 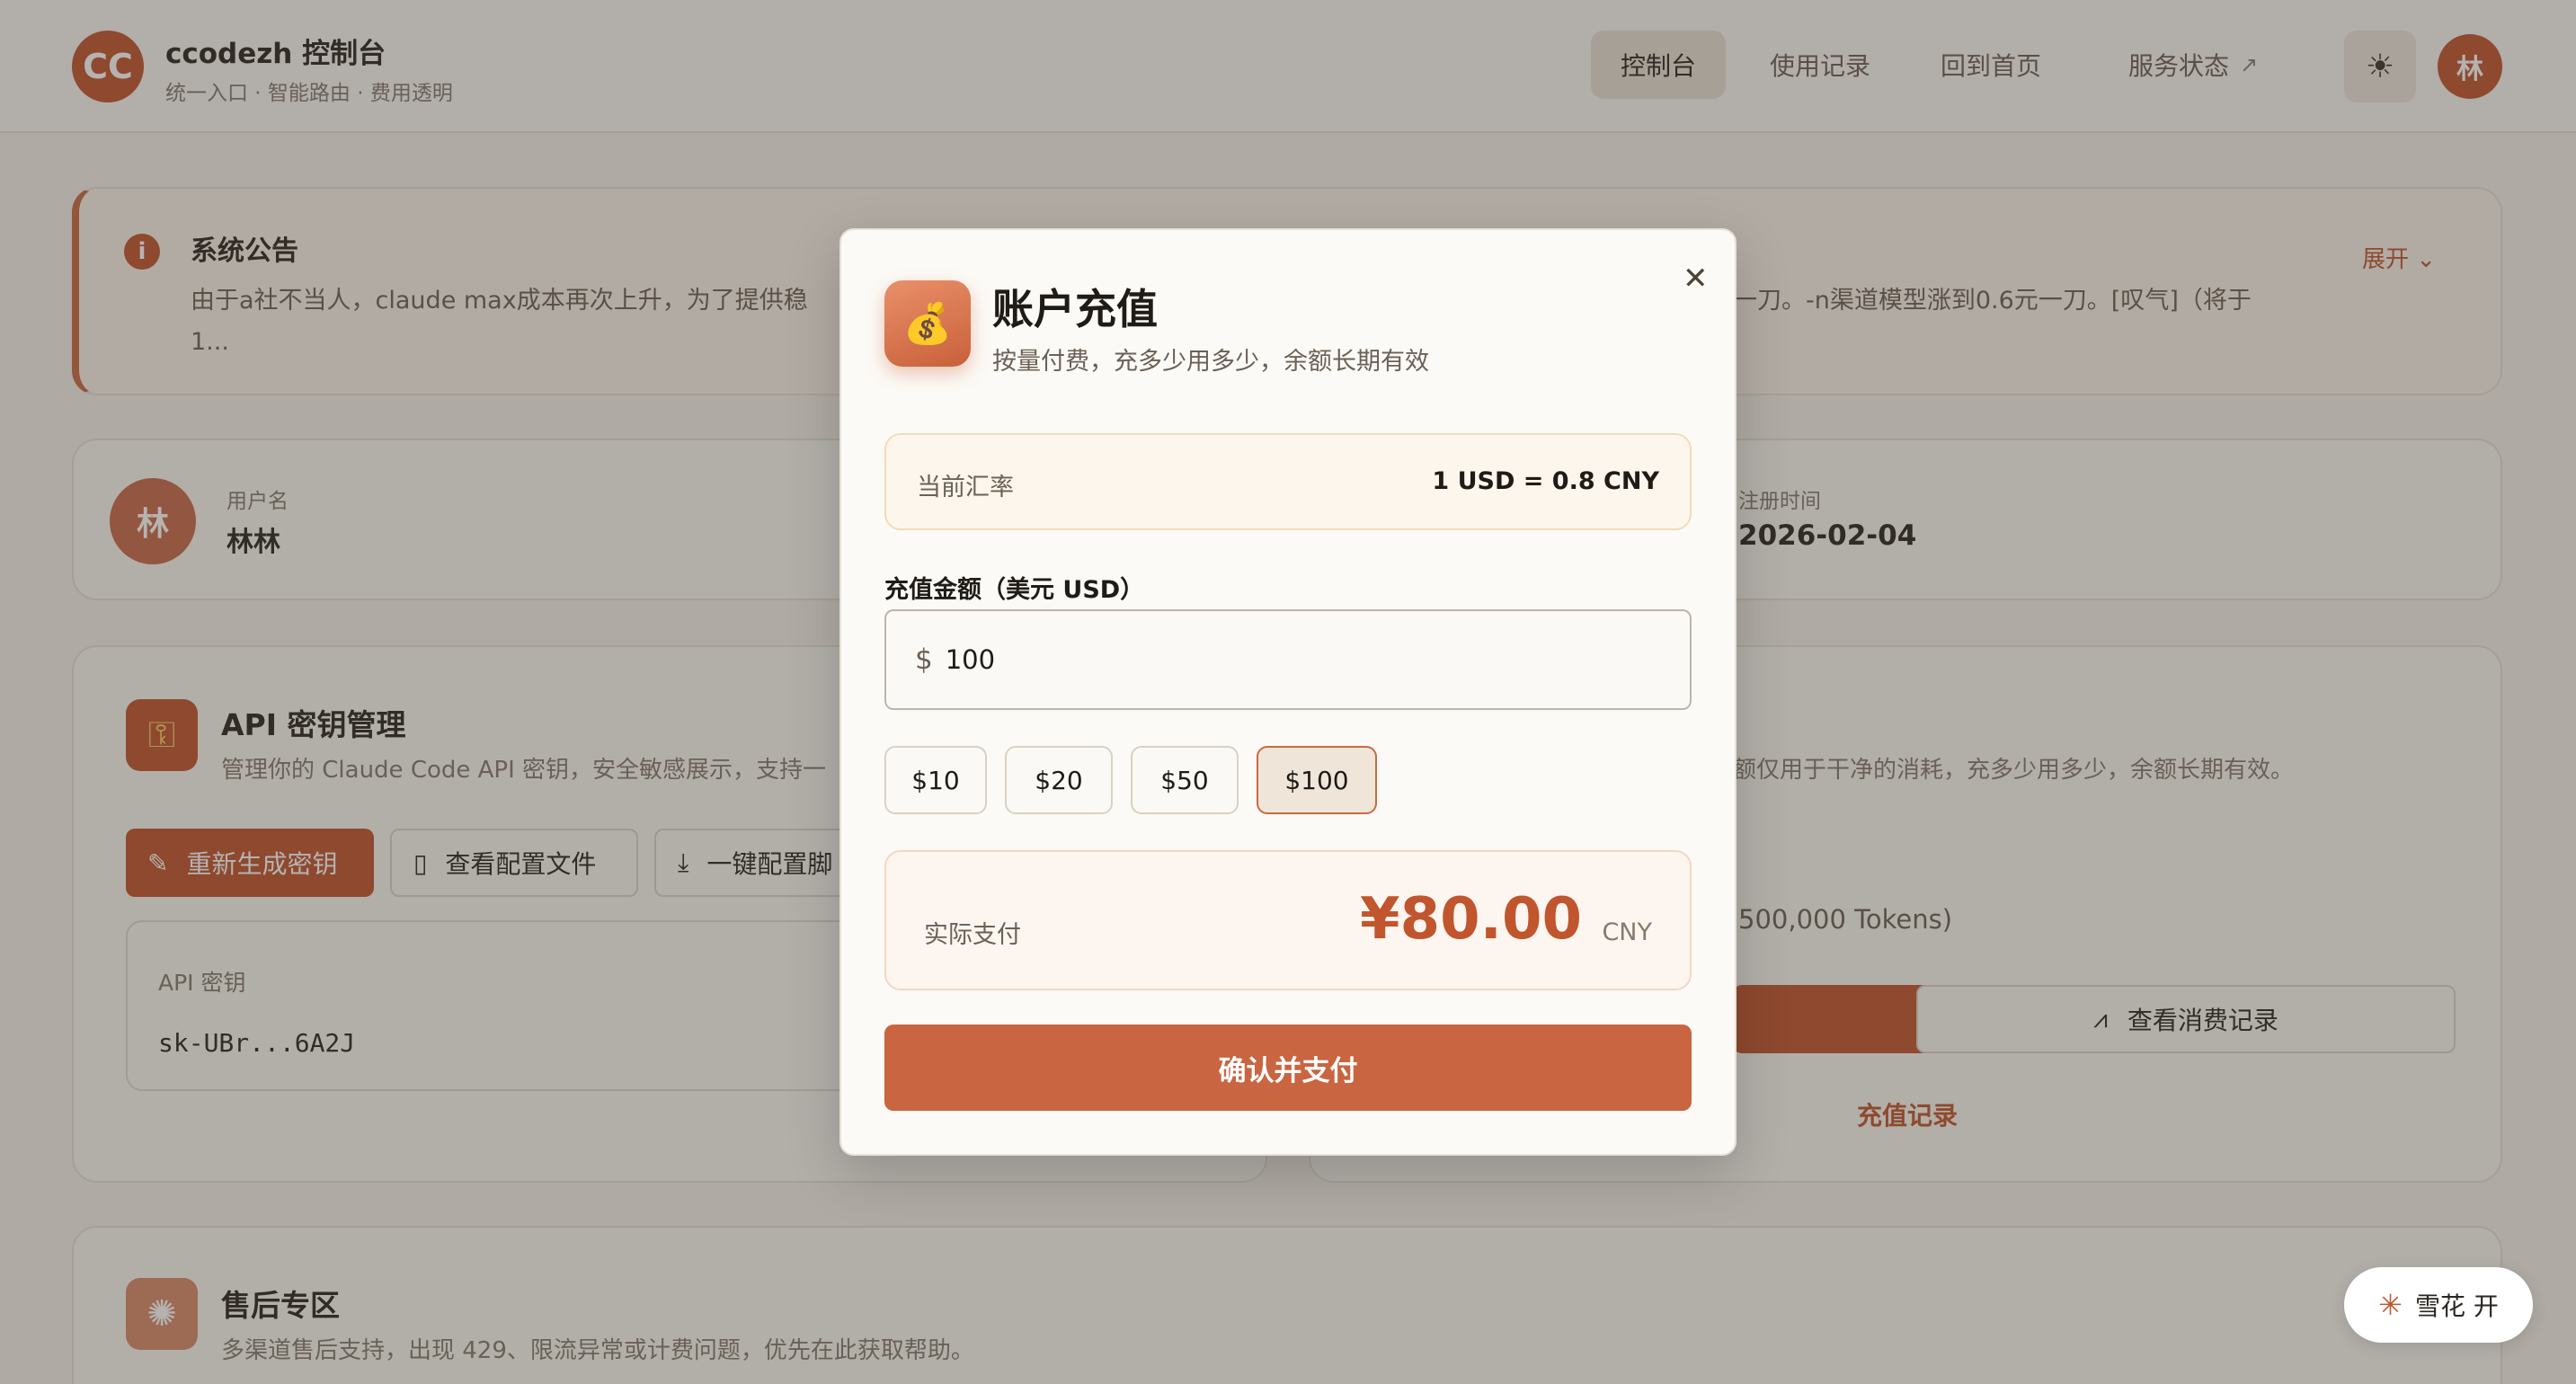 What do you see at coordinates (1471, 919) in the screenshot?
I see `actual-payment-amount: ¥80.00` at bounding box center [1471, 919].